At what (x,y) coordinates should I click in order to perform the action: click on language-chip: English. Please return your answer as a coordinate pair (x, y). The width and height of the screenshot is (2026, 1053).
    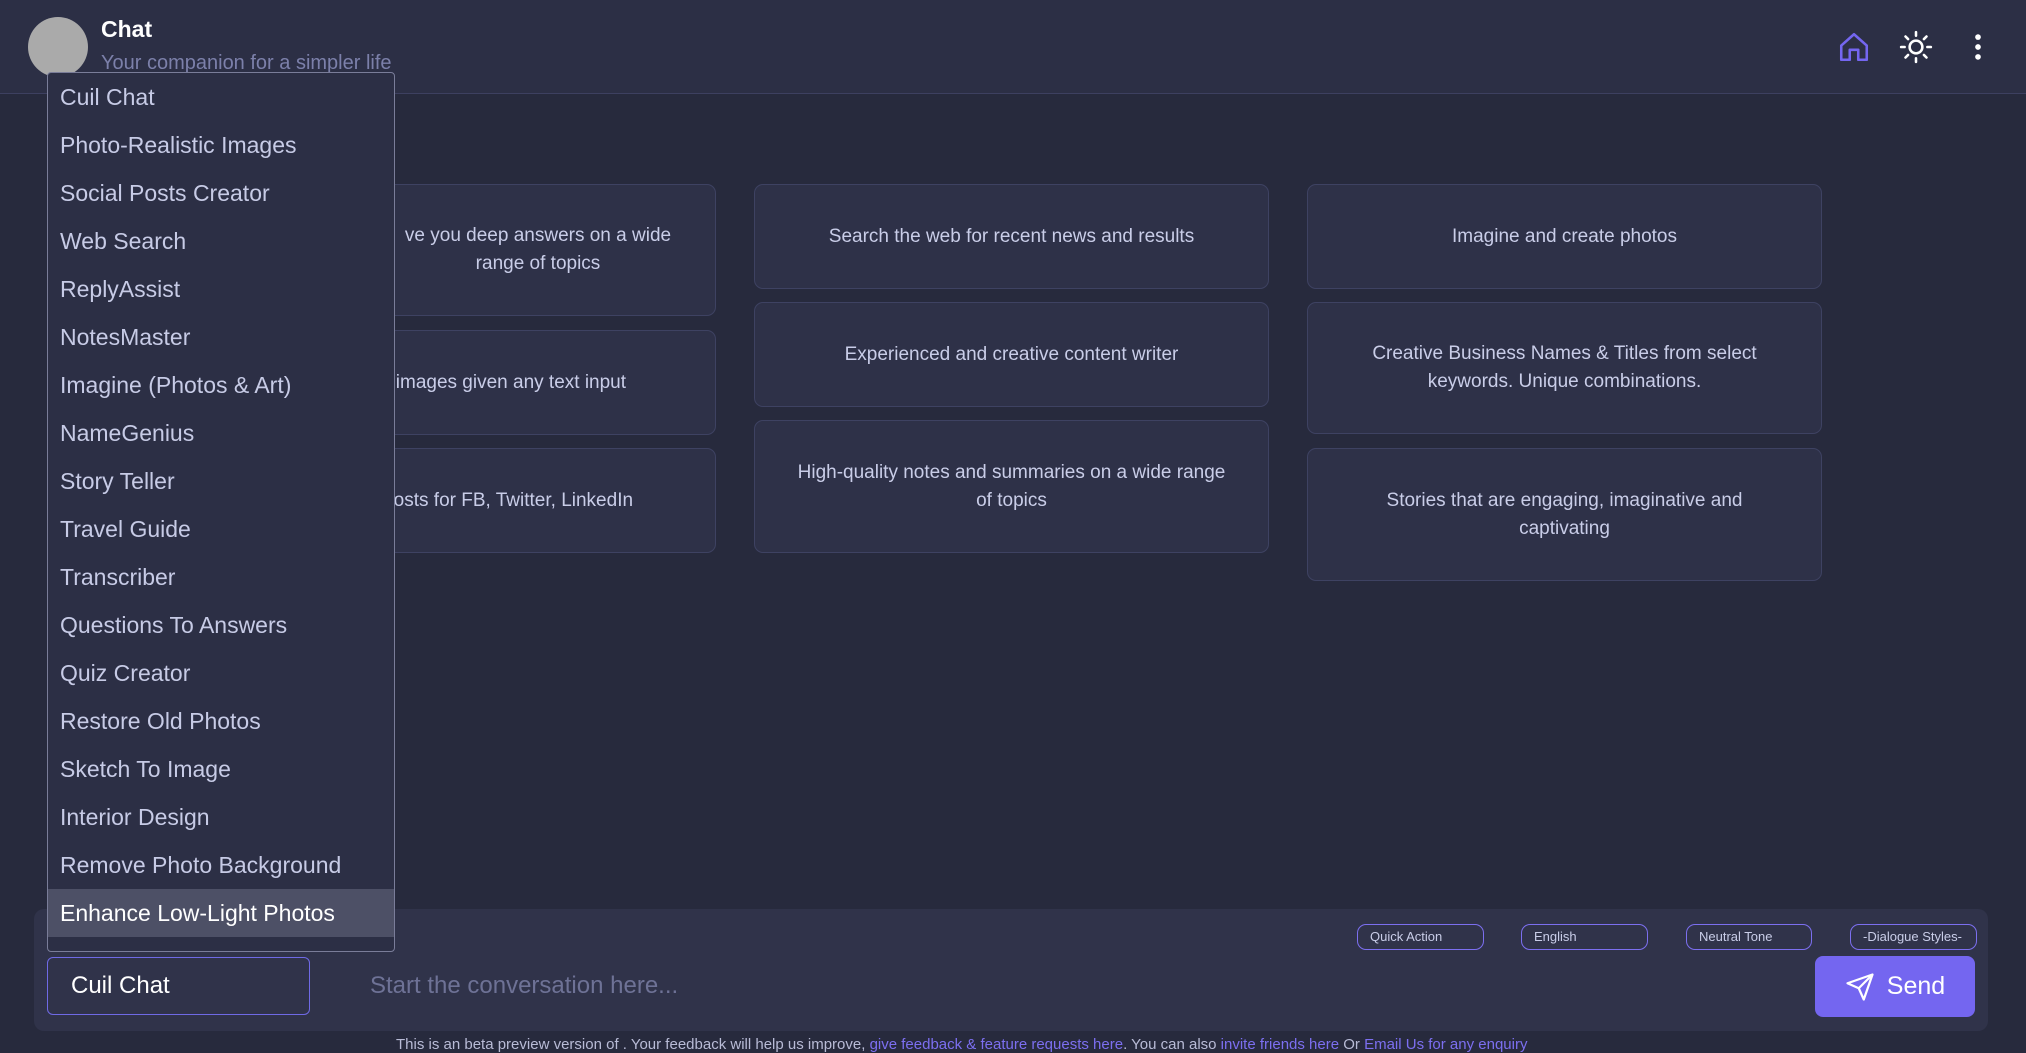
    Looking at the image, I should click on (1584, 937).